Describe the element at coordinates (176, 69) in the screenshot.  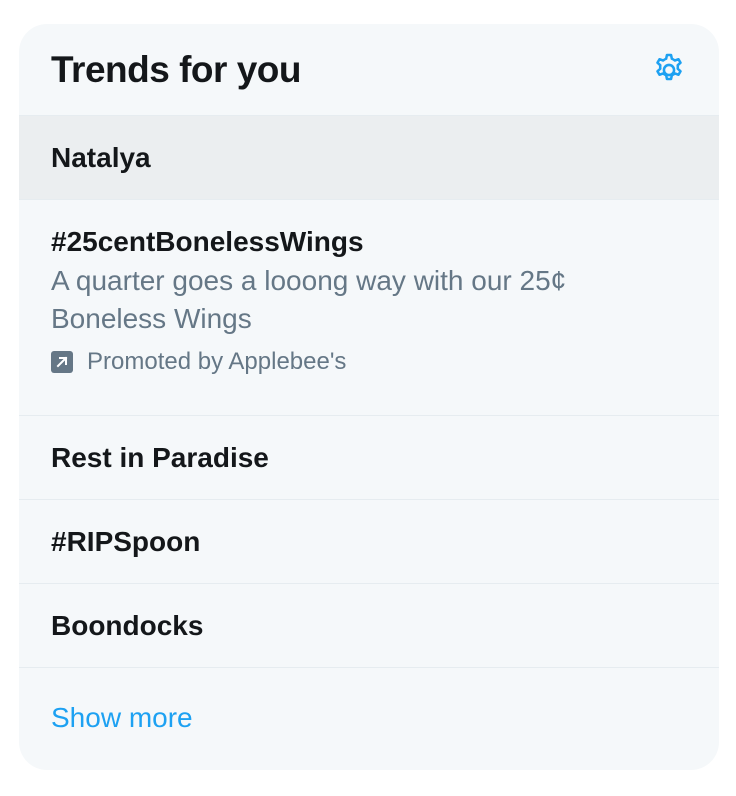
I see `trends-title: Trends for you` at that location.